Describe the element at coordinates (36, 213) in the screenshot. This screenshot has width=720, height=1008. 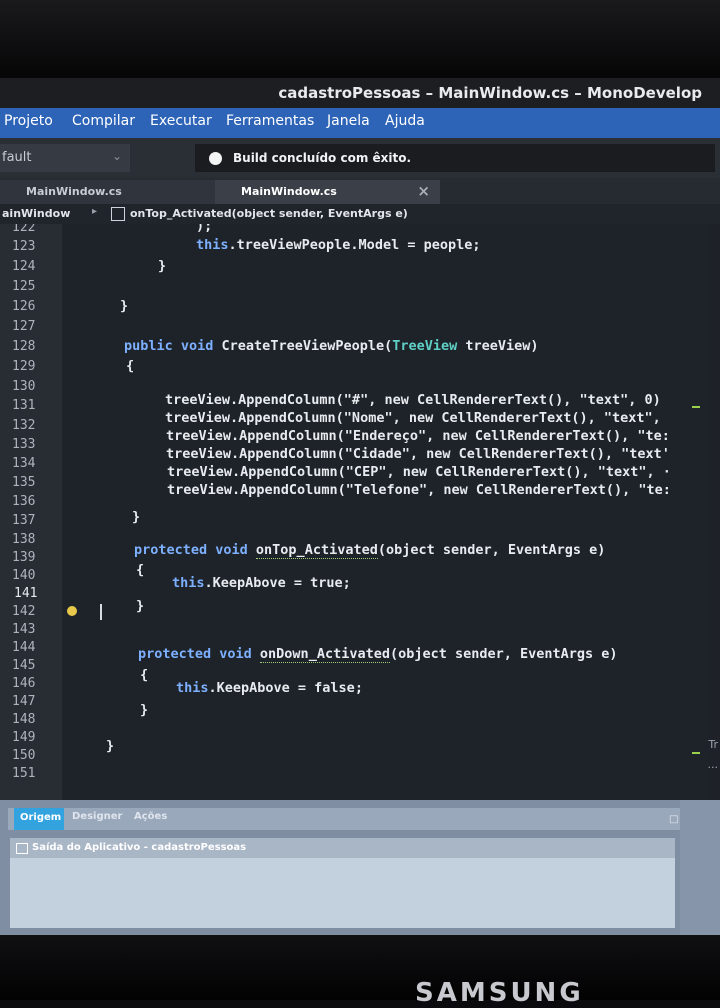
I see `breadcrumb-class: ainWindow` at that location.